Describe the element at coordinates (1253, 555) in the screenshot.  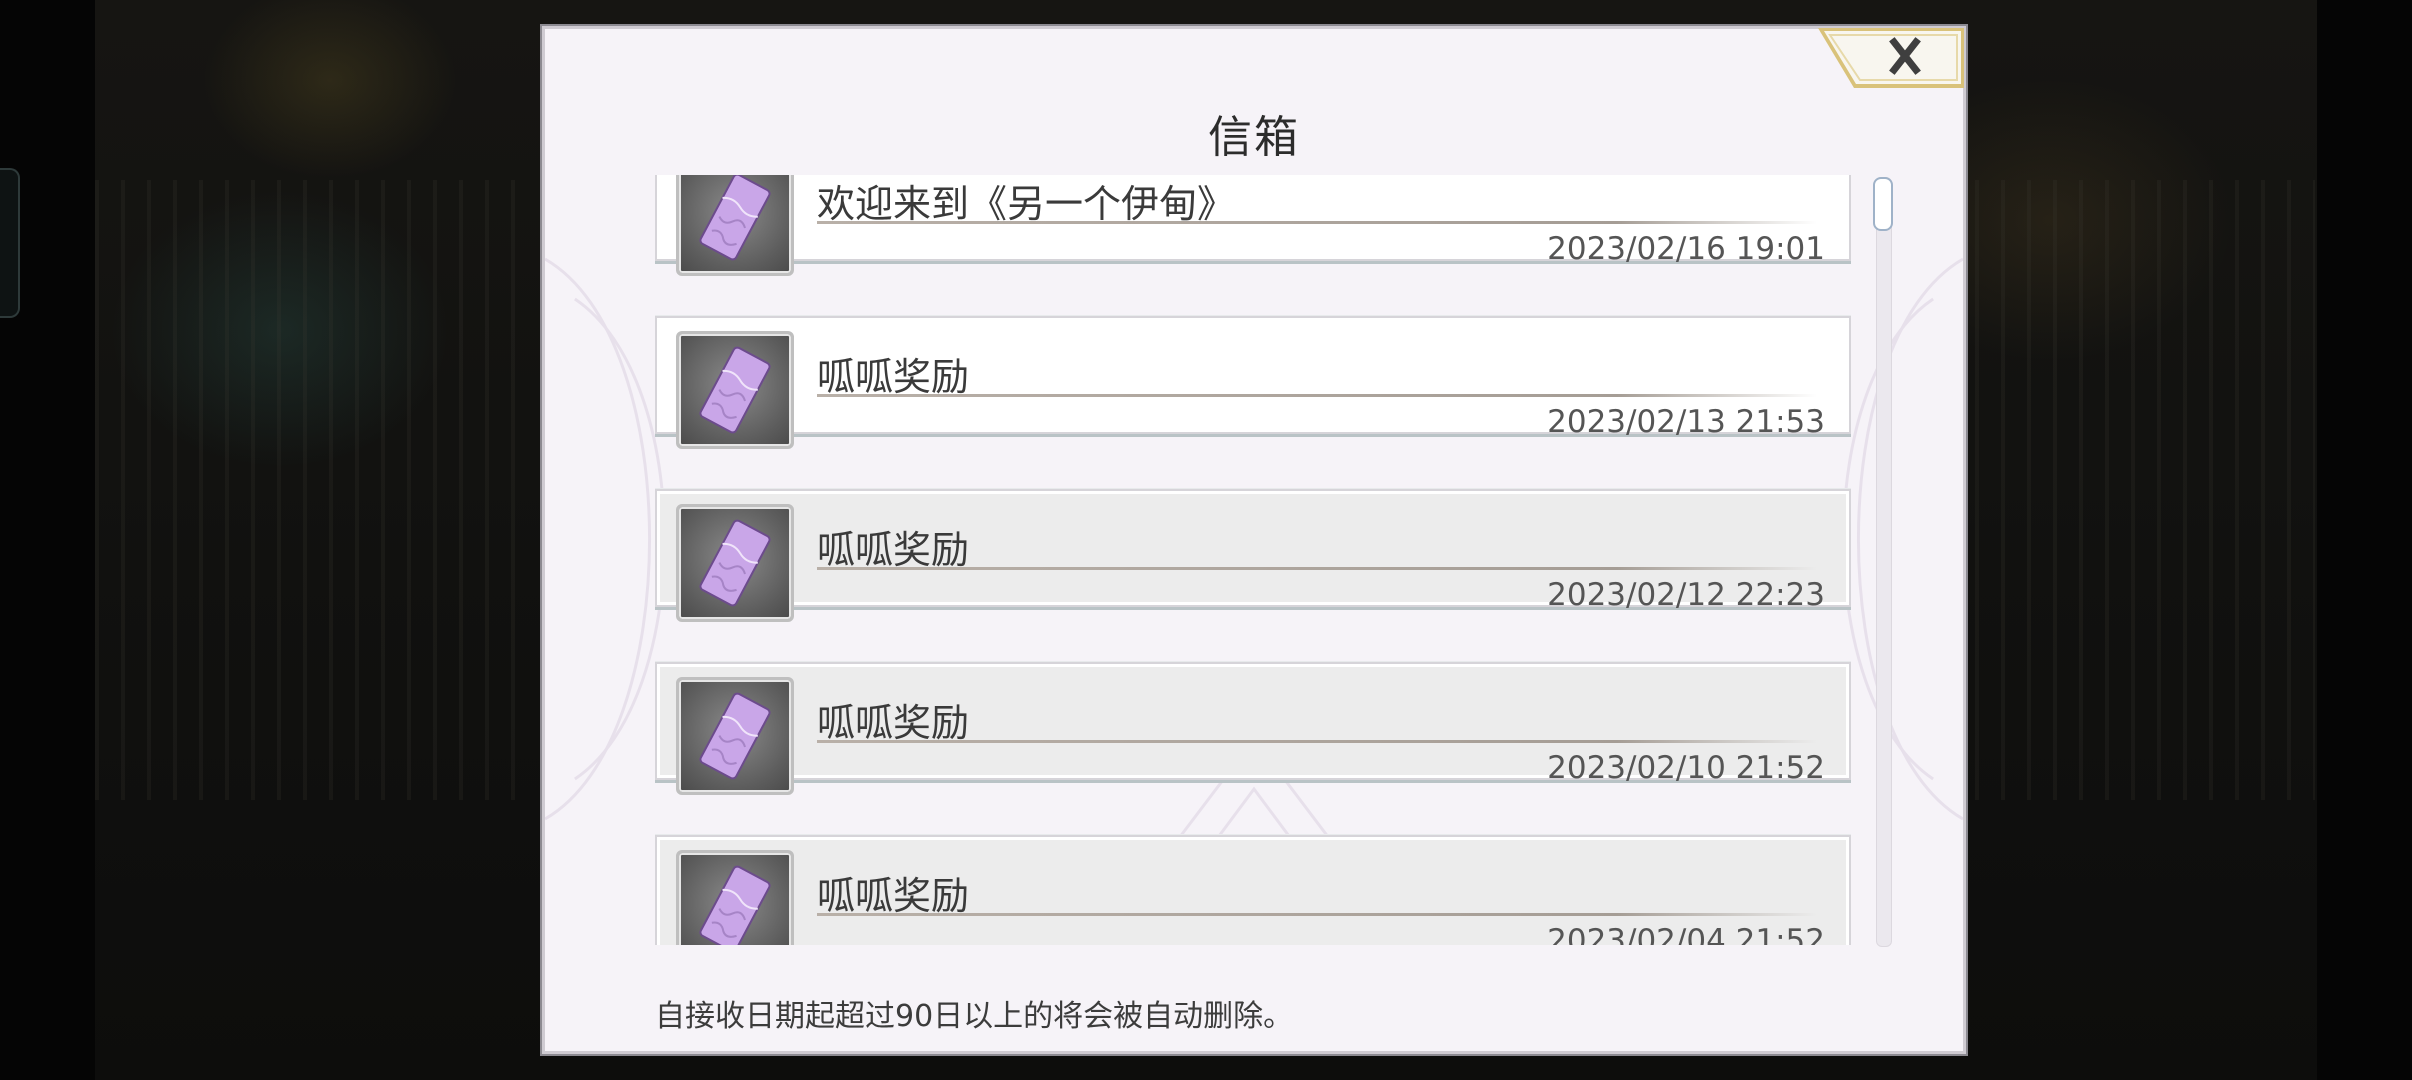
I see `mail-item: 呱呱奖励 2023/02/12 22:23` at that location.